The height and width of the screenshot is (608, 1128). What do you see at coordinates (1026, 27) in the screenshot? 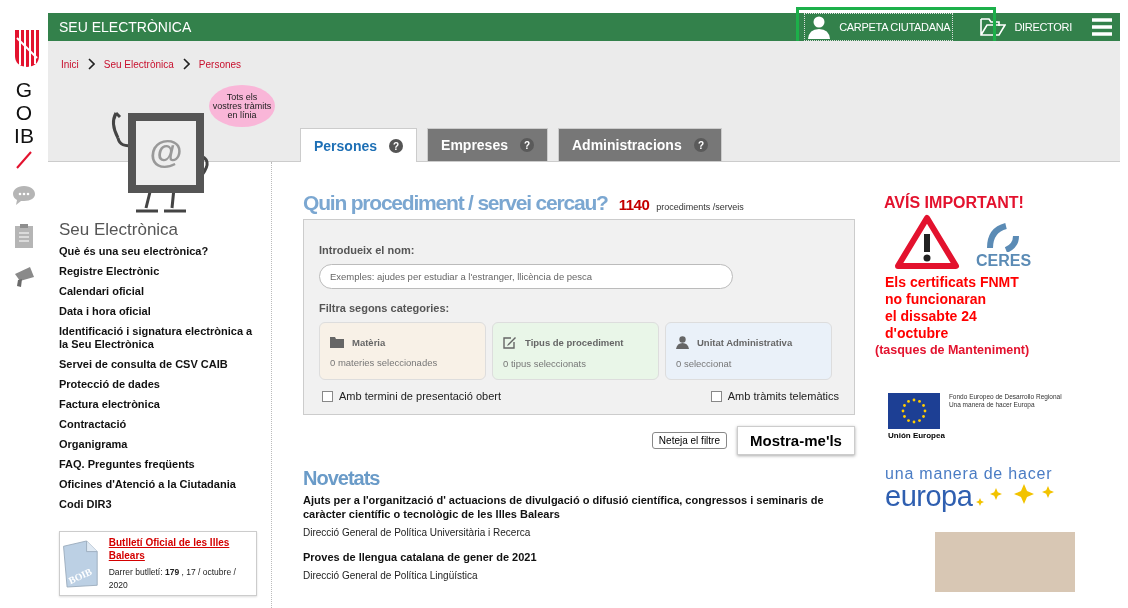
I see `header-link: DIRECTORI` at bounding box center [1026, 27].